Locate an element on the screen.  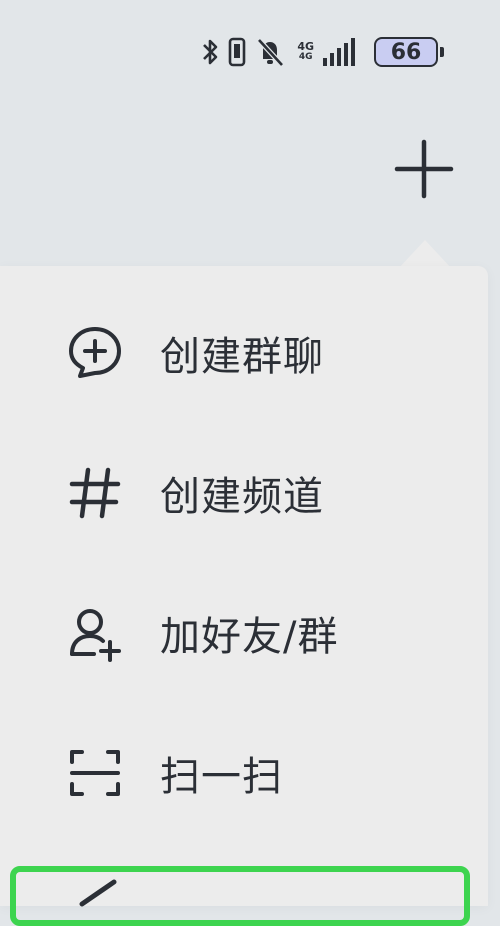
status-bar: 4G 4G 66 is located at coordinates (322, 52).